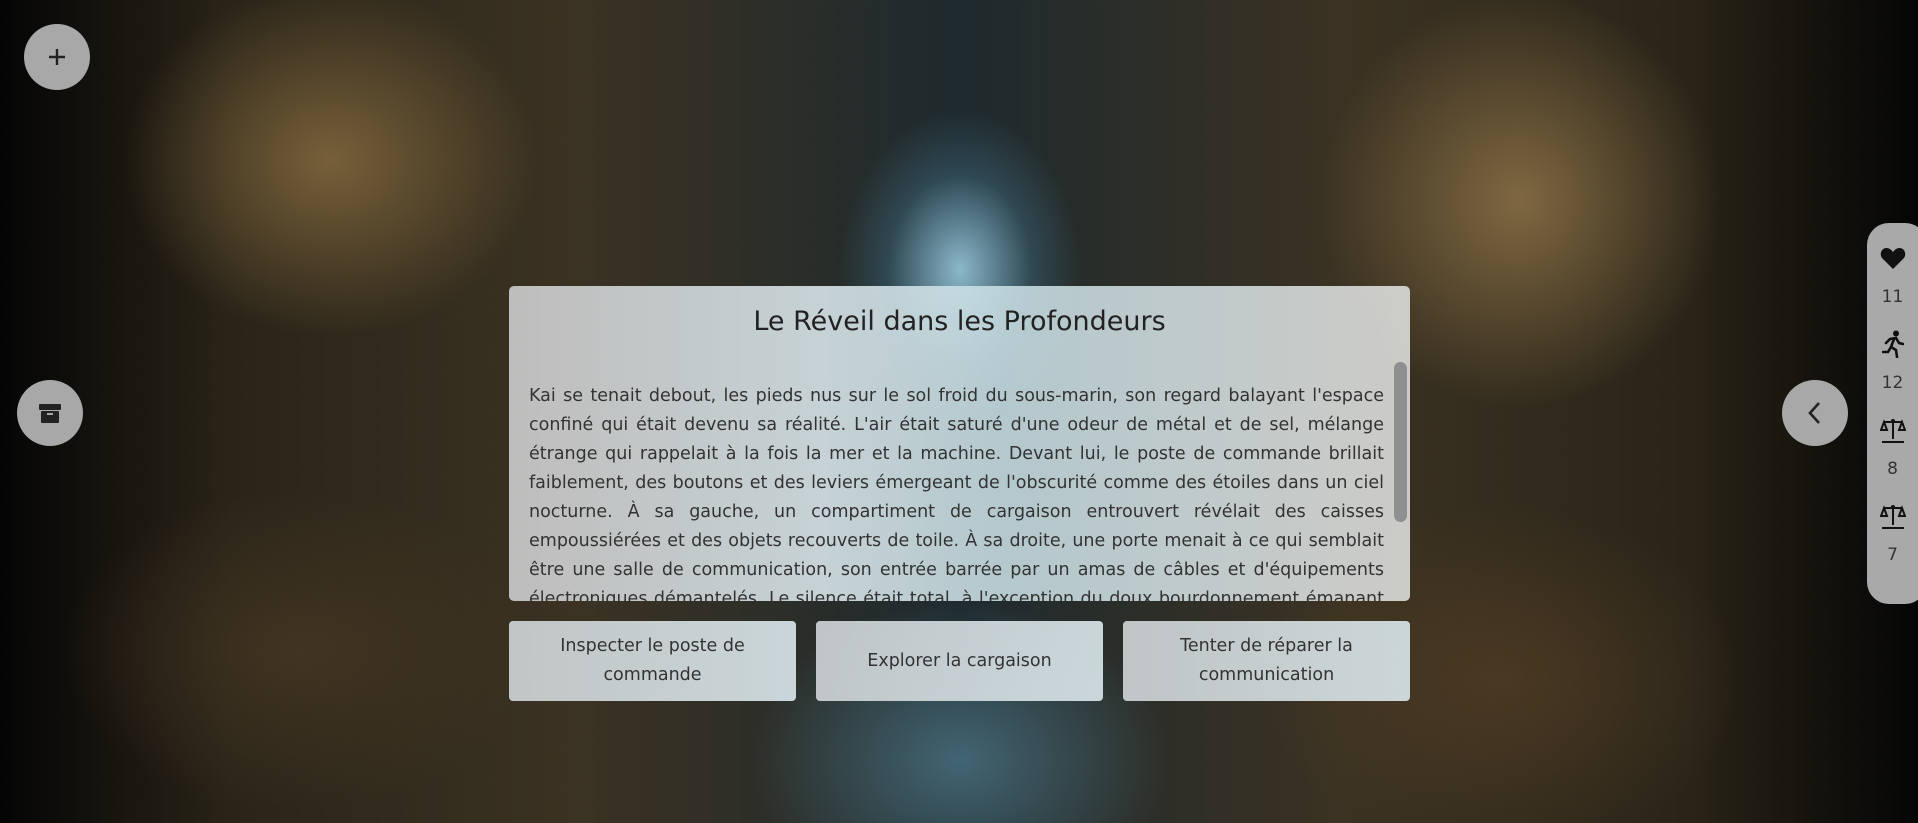  What do you see at coordinates (1892, 383) in the screenshot?
I see `stat-agility: 12` at bounding box center [1892, 383].